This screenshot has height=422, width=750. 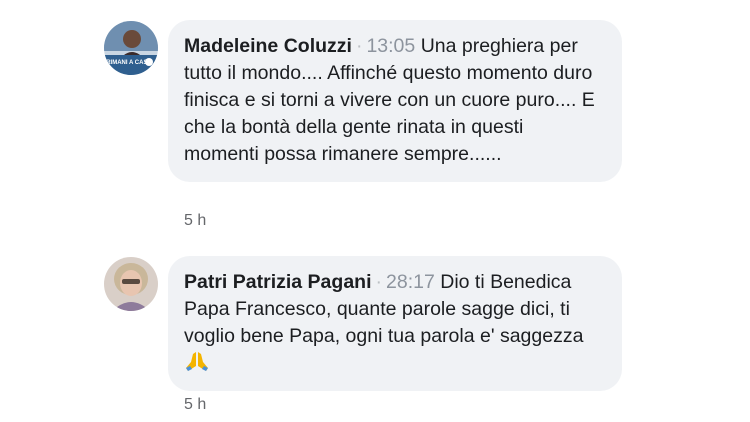 What do you see at coordinates (410, 282) in the screenshot?
I see `comment-timestamp: 28:17` at bounding box center [410, 282].